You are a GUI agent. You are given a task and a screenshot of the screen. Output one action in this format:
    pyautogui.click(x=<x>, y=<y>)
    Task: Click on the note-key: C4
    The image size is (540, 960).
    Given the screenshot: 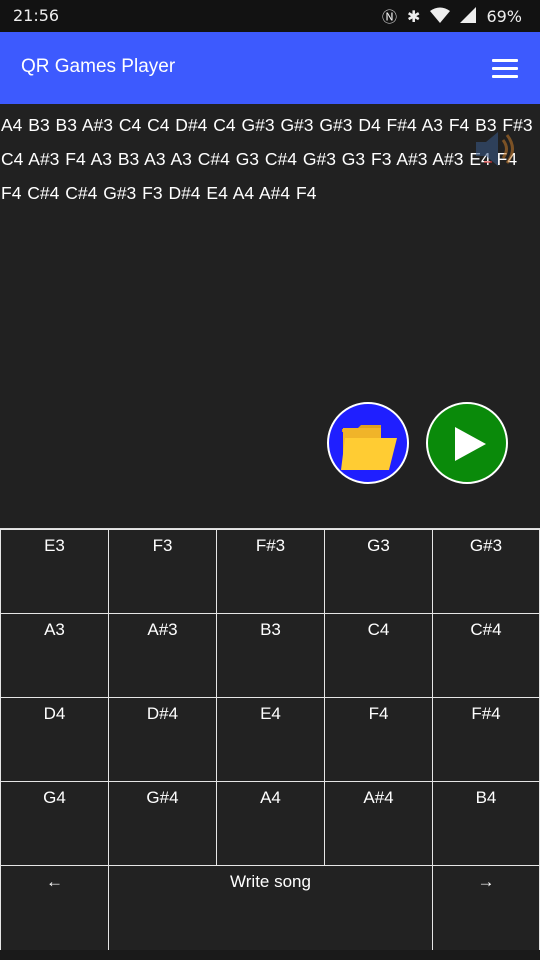 What is the action you would take?
    pyautogui.click(x=378, y=655)
    